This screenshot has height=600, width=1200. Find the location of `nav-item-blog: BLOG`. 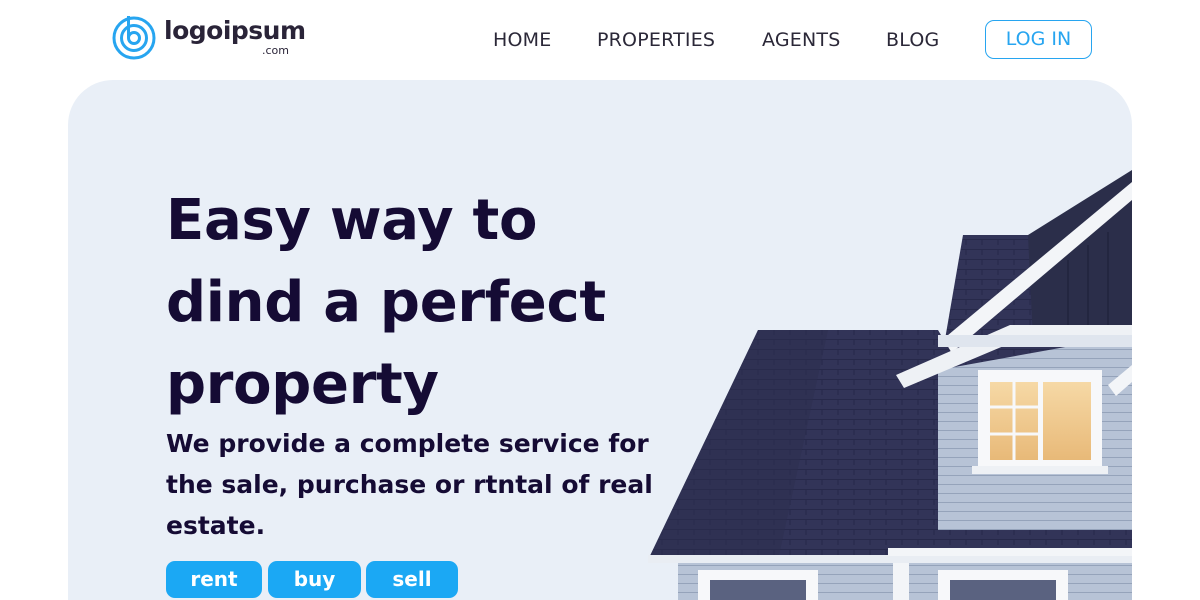

nav-item-blog: BLOG is located at coordinates (912, 40).